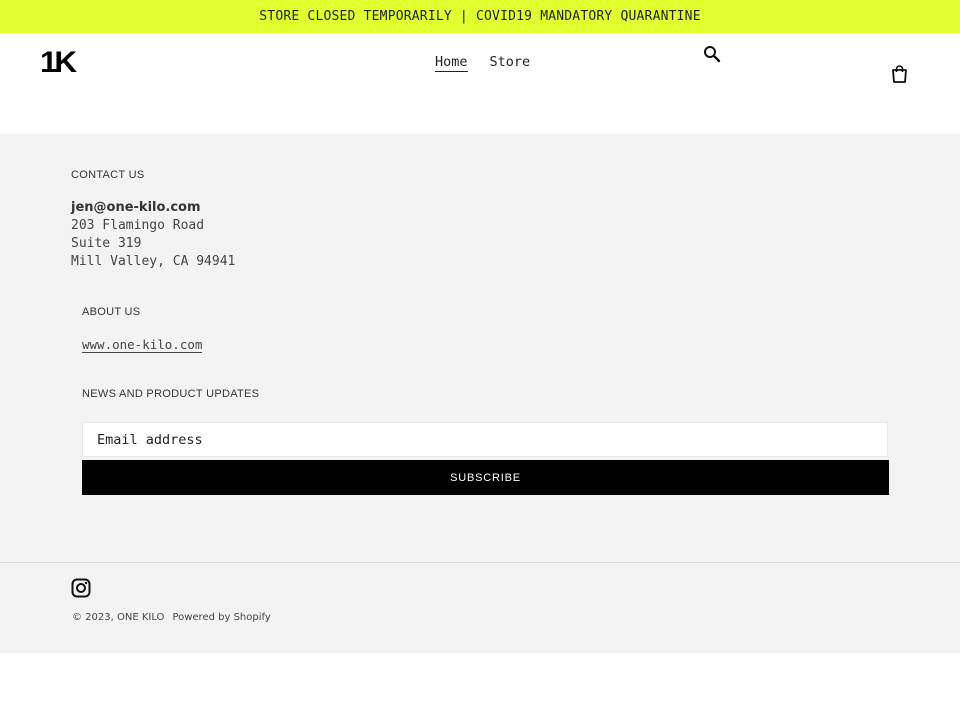  I want to click on footer-divider, so click(480, 562).